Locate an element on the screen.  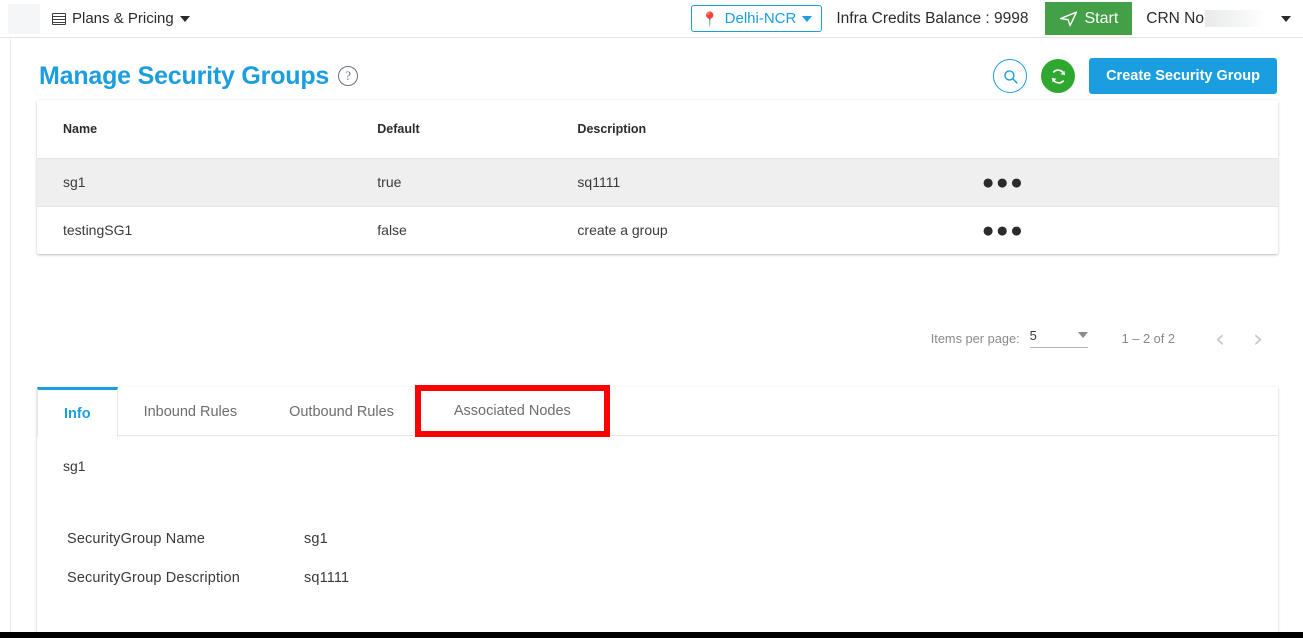
region-label: Delhi-NCR is located at coordinates (760, 18).